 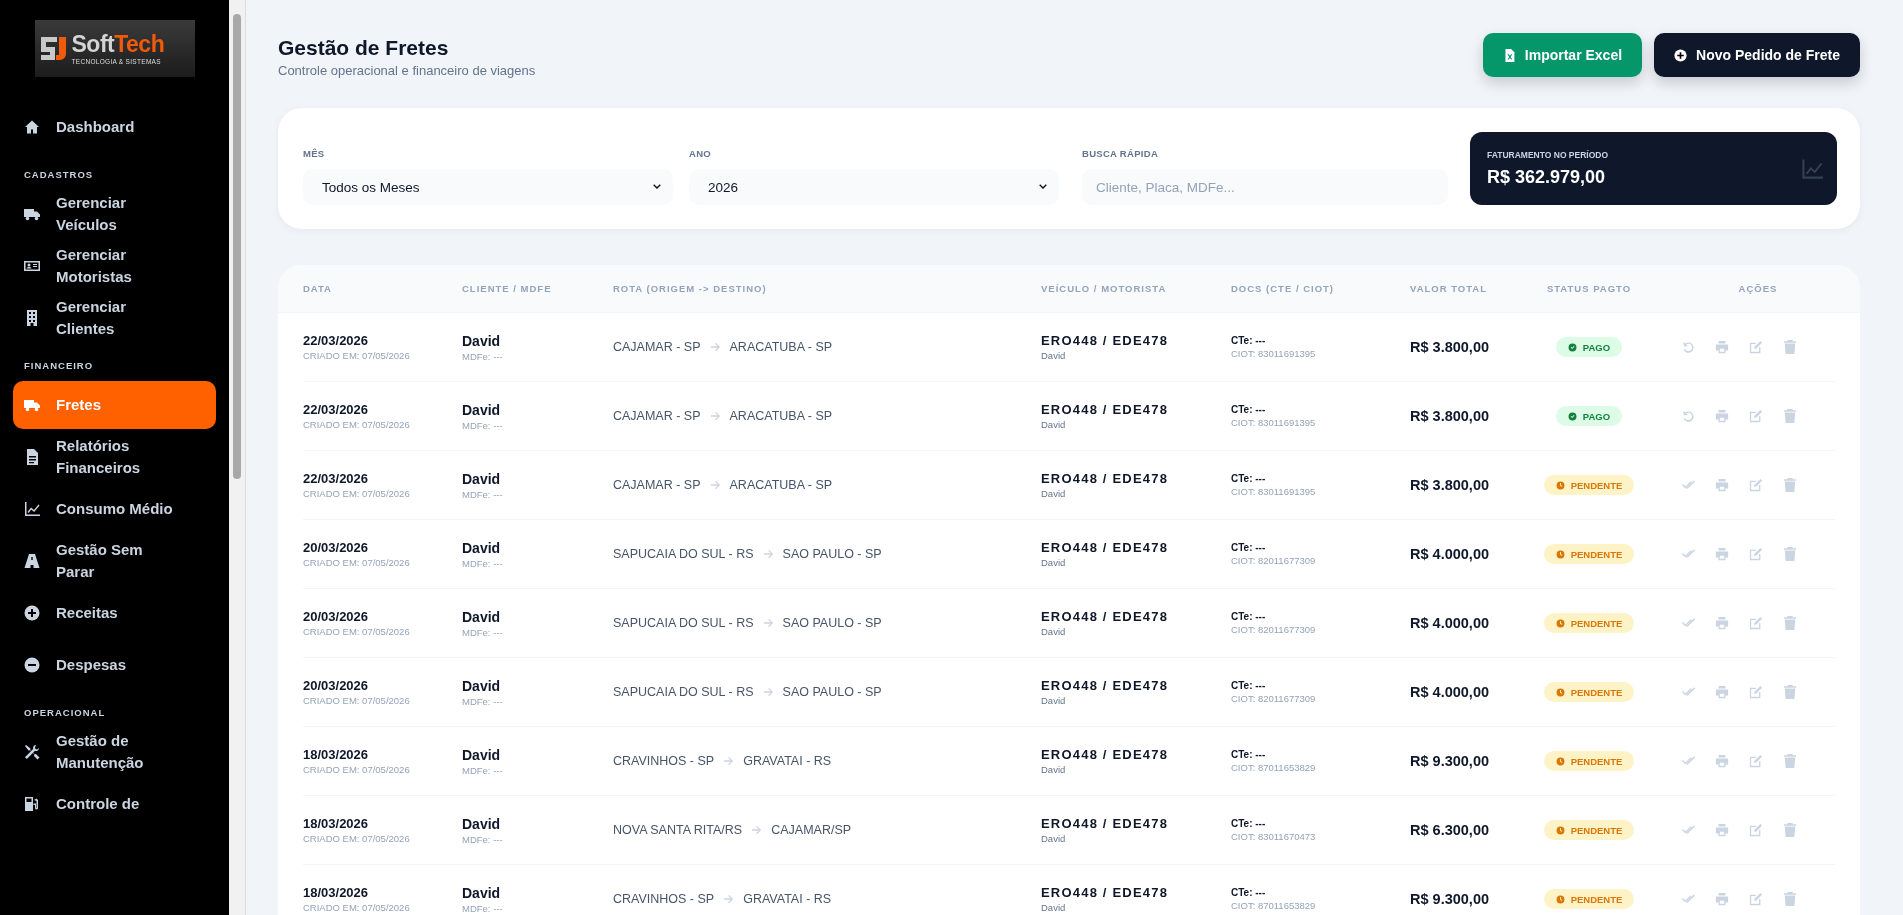 What do you see at coordinates (114, 457) in the screenshot?
I see `nav-item: Relatórios Financeiros` at bounding box center [114, 457].